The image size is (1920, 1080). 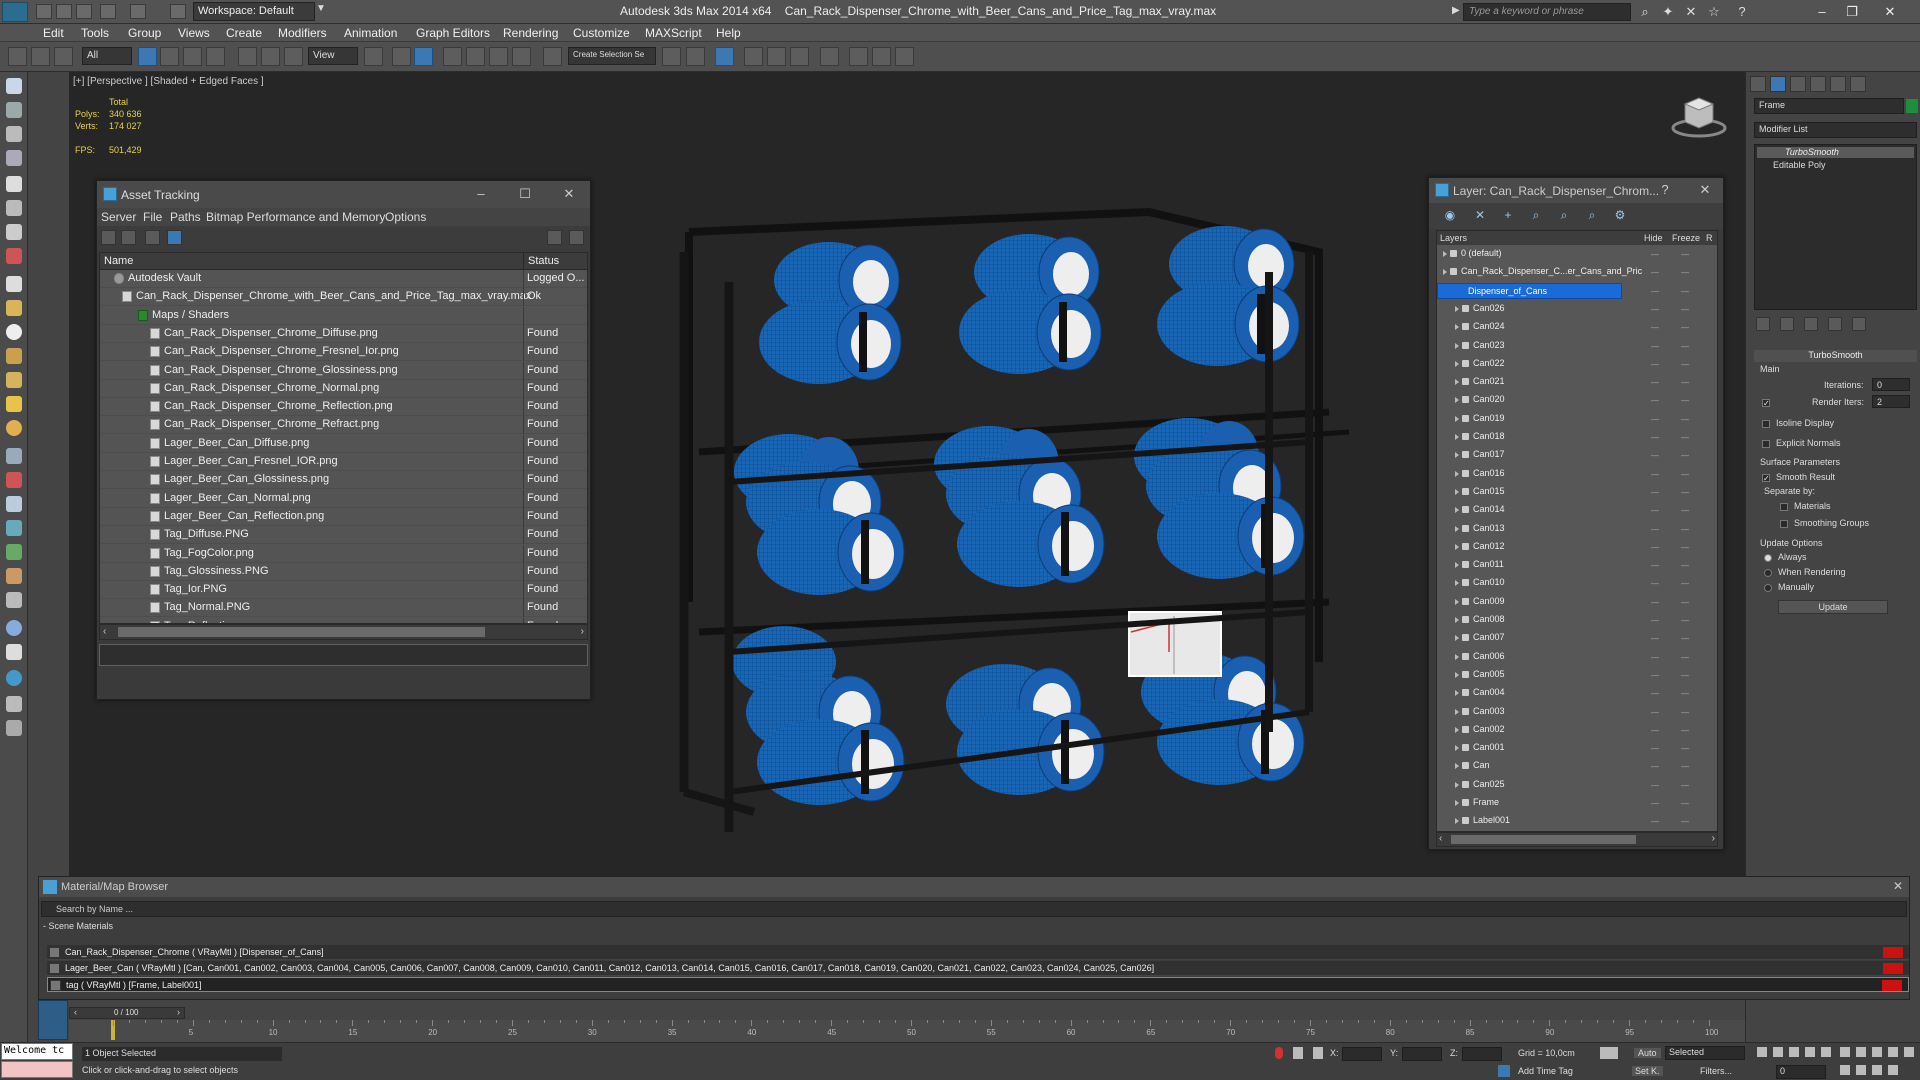 I want to click on zoom-all-icon, so click(x=1861, y=1052).